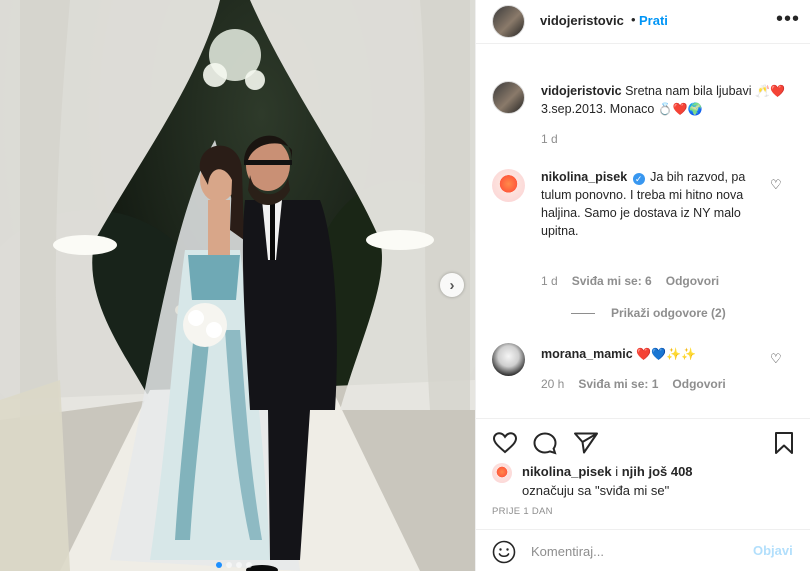 Image resolution: width=810 pixels, height=571 pixels. Describe the element at coordinates (587, 354) in the screenshot. I see `comment-username: morana_mamic` at that location.